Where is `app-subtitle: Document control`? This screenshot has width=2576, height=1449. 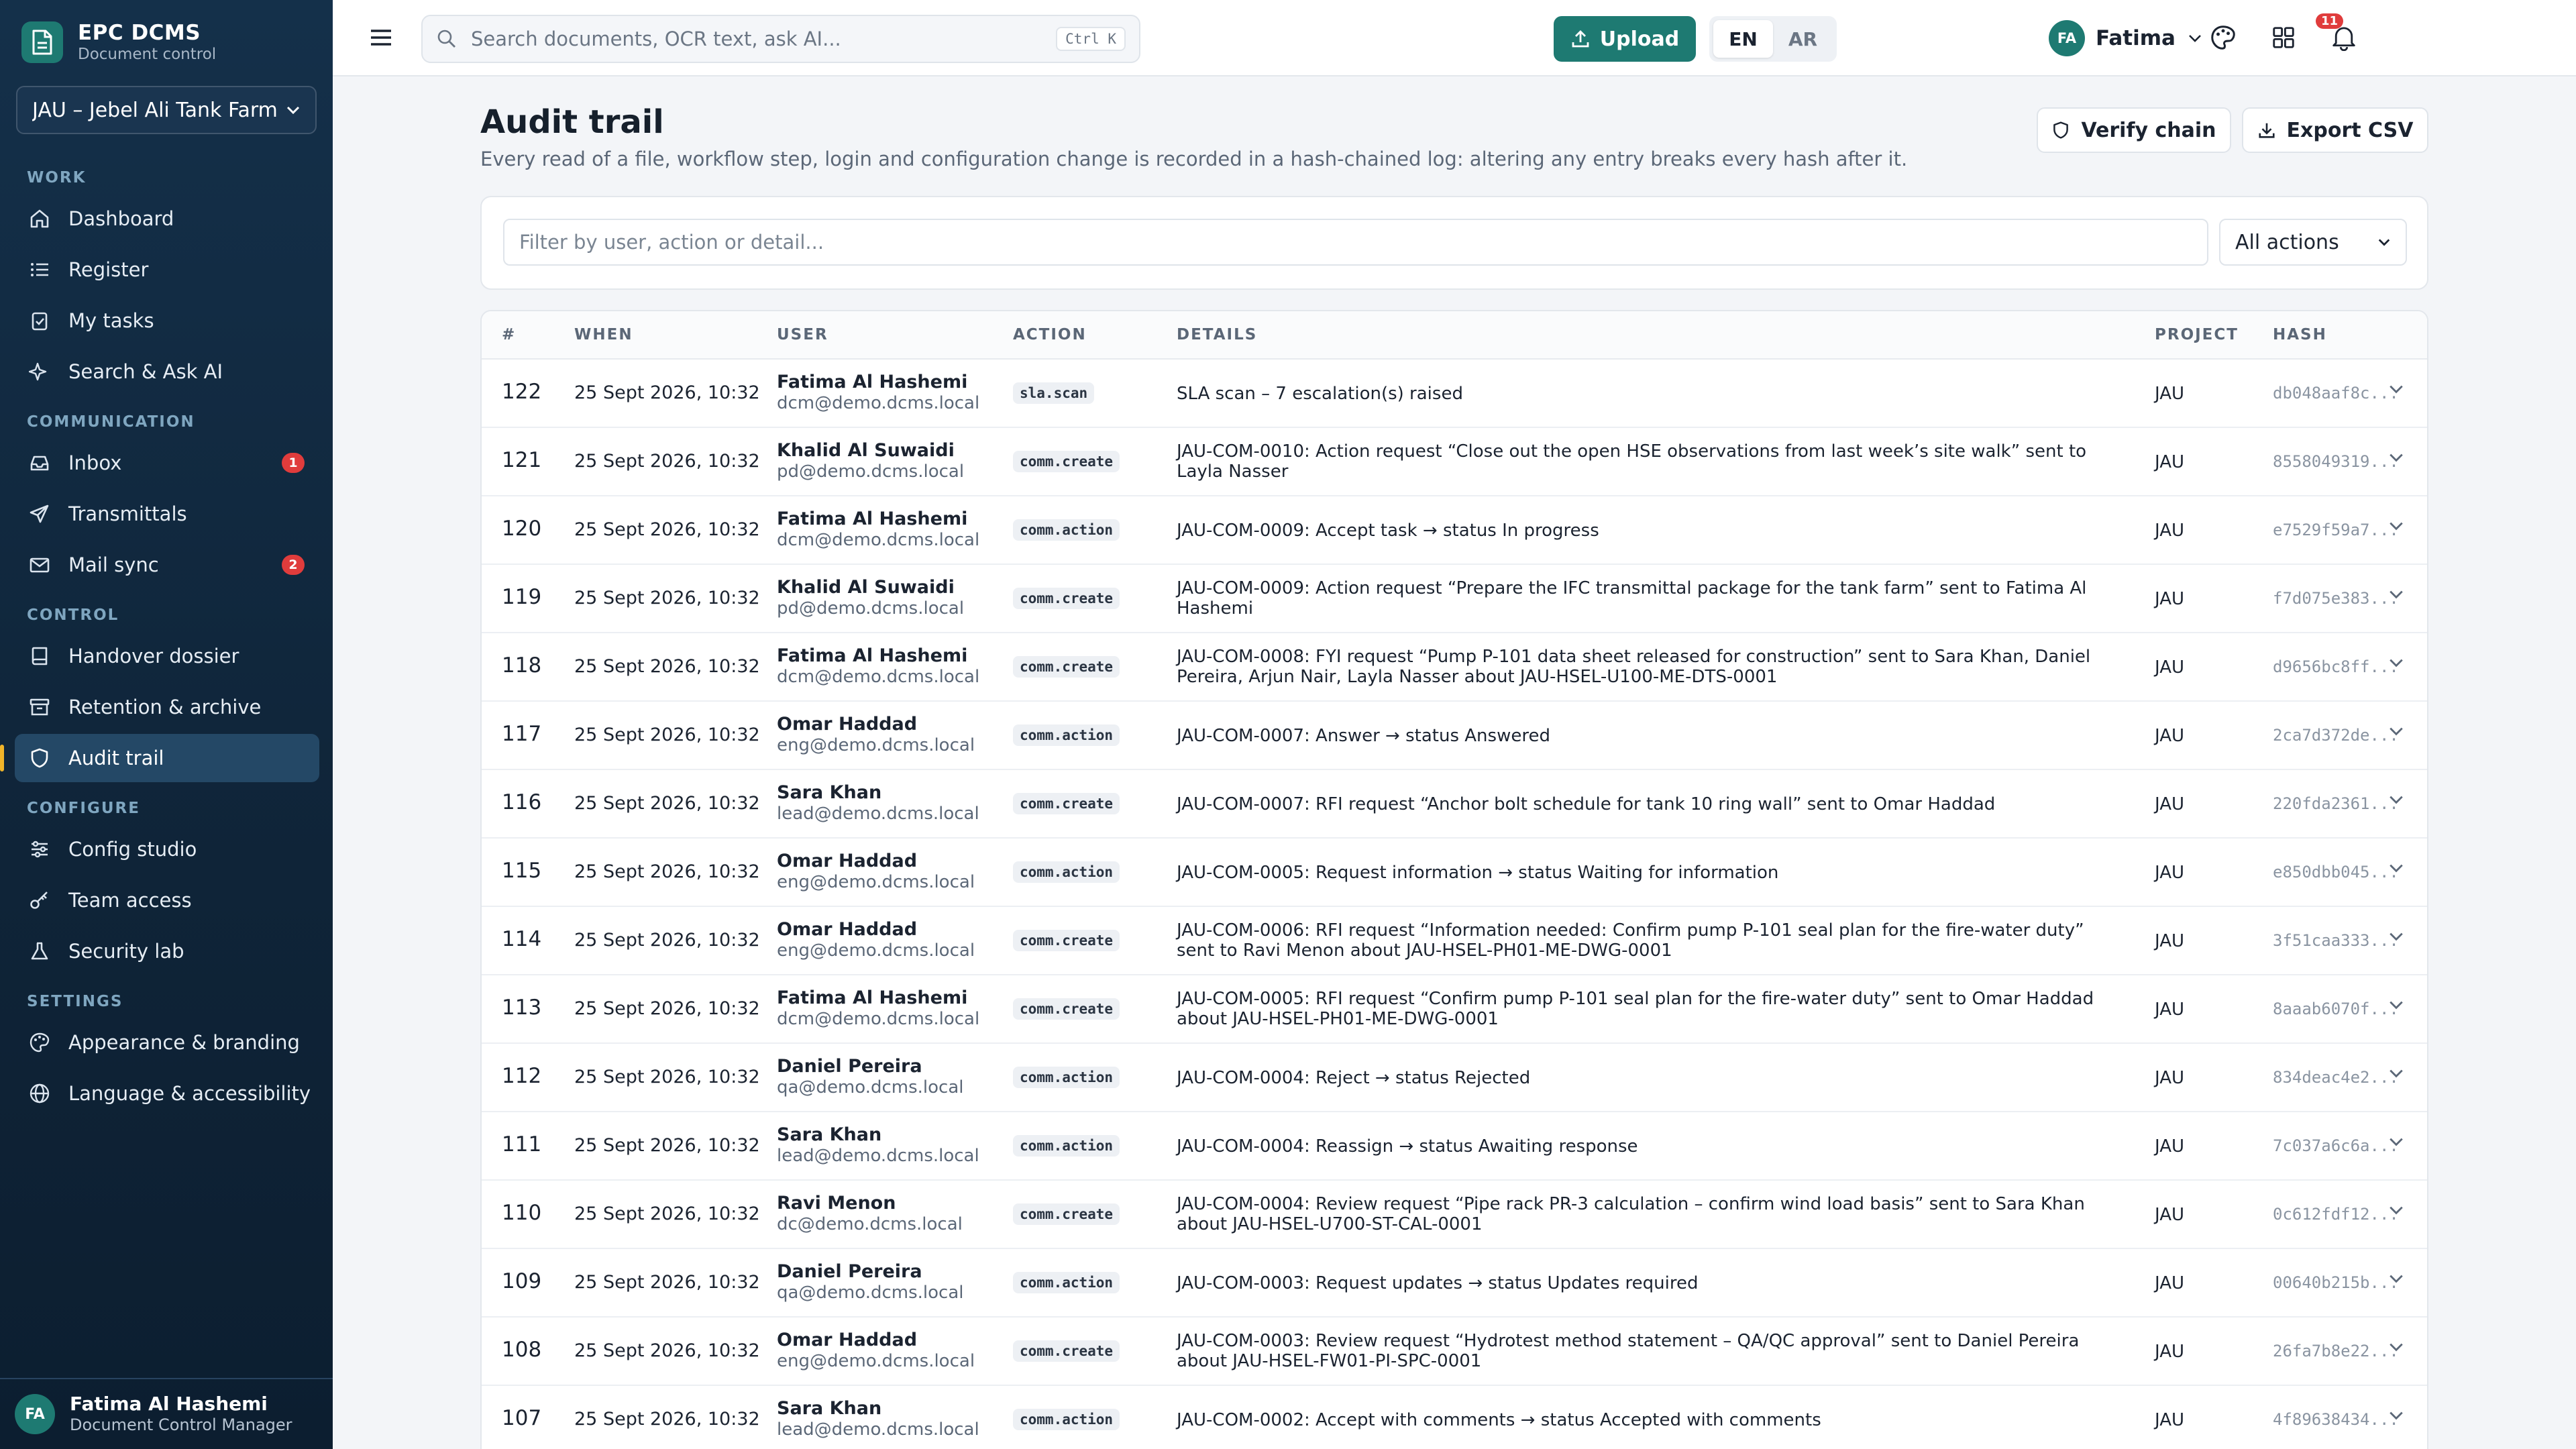
app-subtitle: Document control is located at coordinates (147, 54).